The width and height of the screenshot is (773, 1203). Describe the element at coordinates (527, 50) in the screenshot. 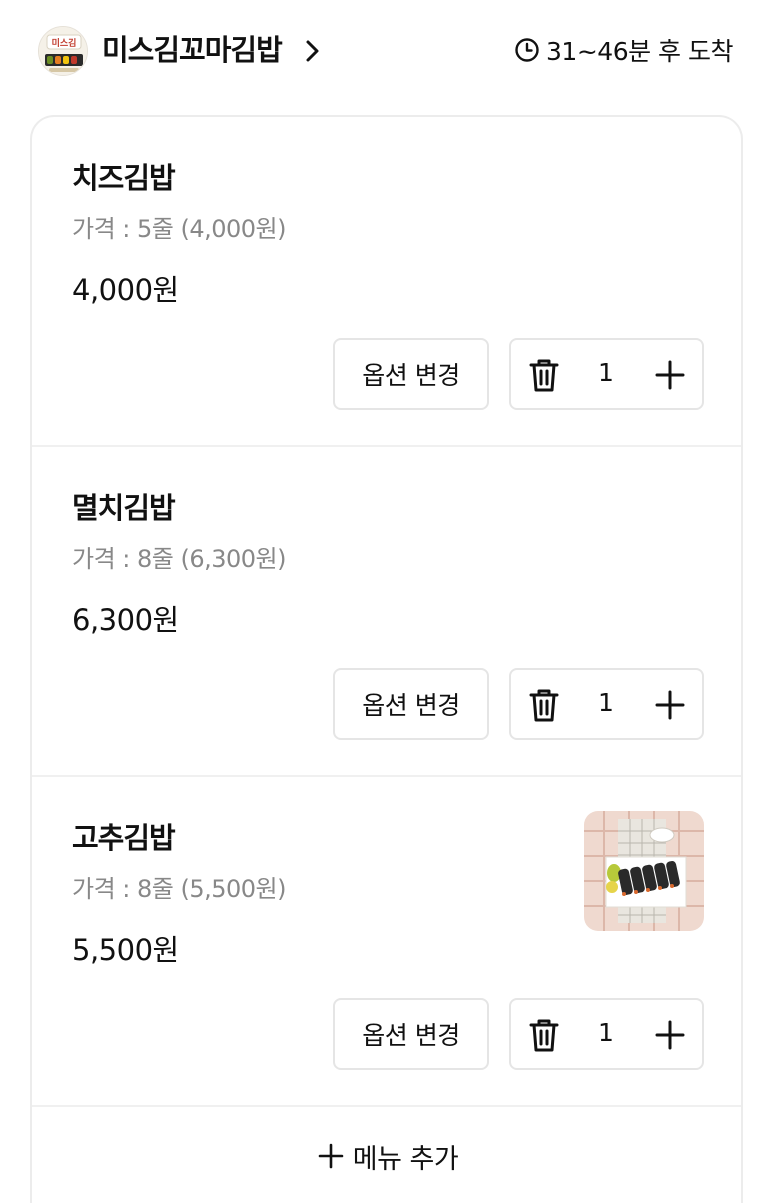

I see `clock-icon` at that location.